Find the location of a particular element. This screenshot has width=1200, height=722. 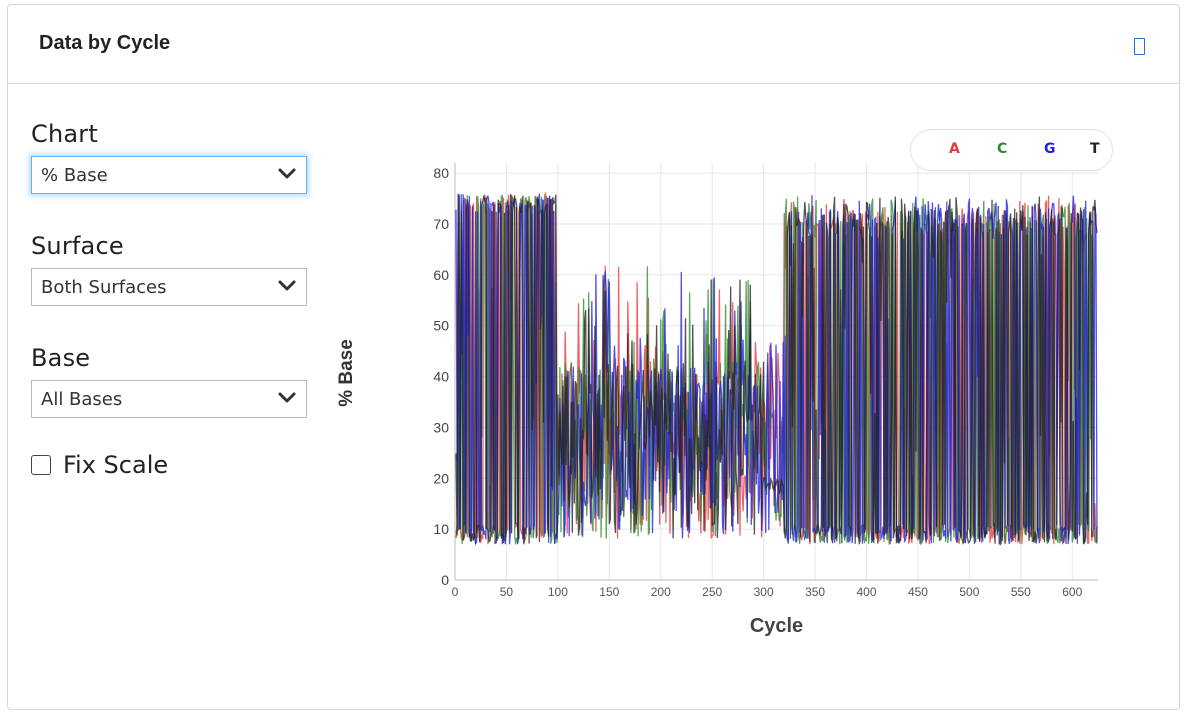

x-tick-label: 50 is located at coordinates (507, 592).